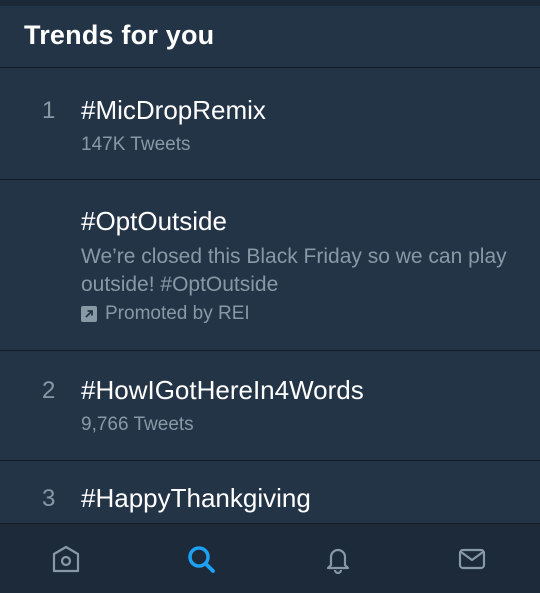 This screenshot has height=593, width=540. What do you see at coordinates (154, 221) in the screenshot?
I see `trend-hashtag: #OptOutside` at bounding box center [154, 221].